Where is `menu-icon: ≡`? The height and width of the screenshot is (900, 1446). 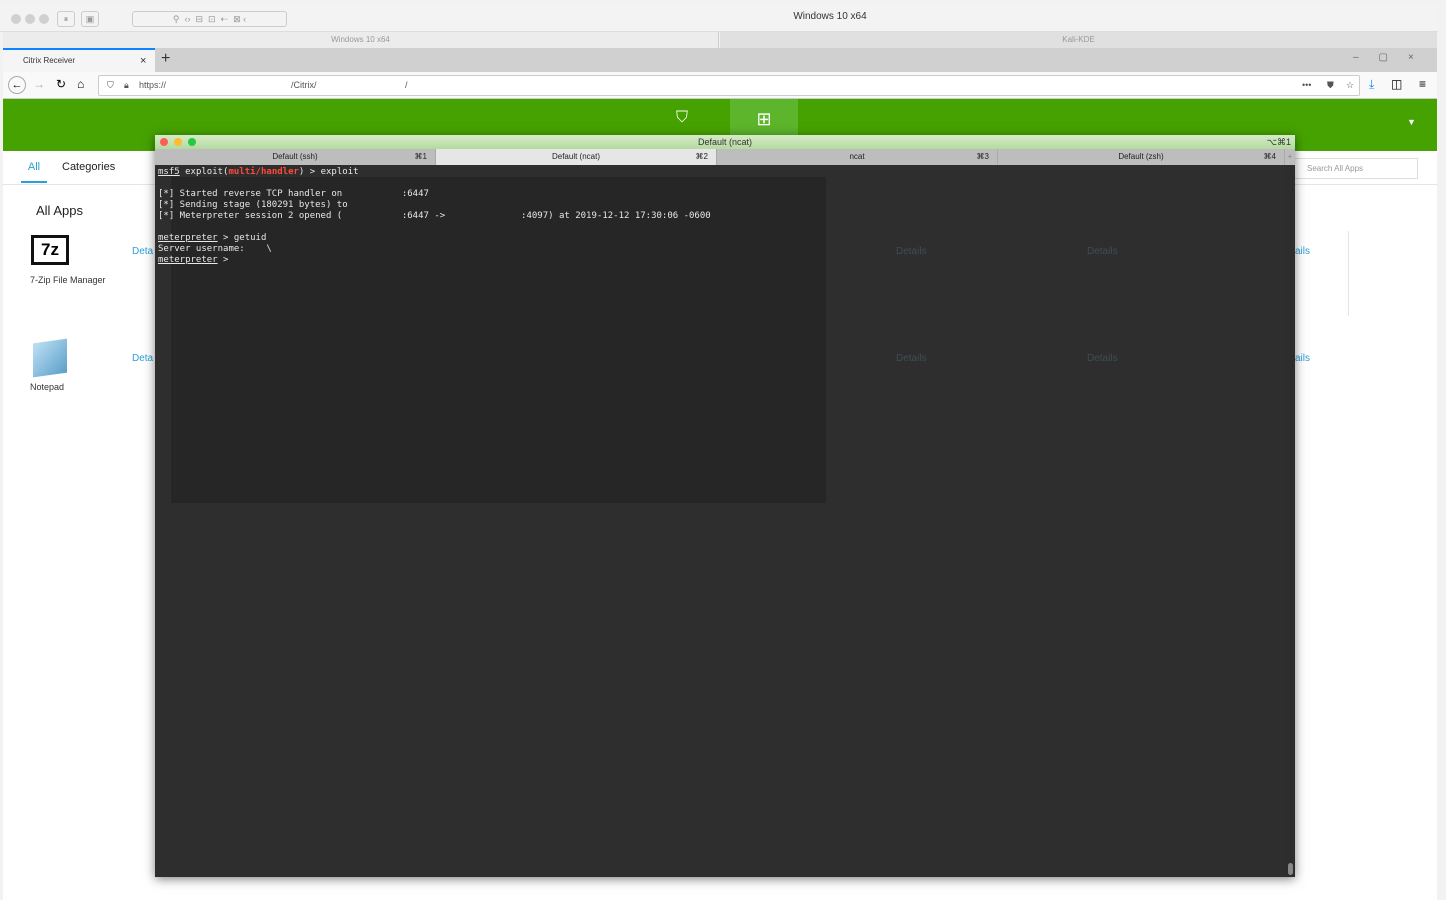
menu-icon: ≡ is located at coordinates (1422, 84).